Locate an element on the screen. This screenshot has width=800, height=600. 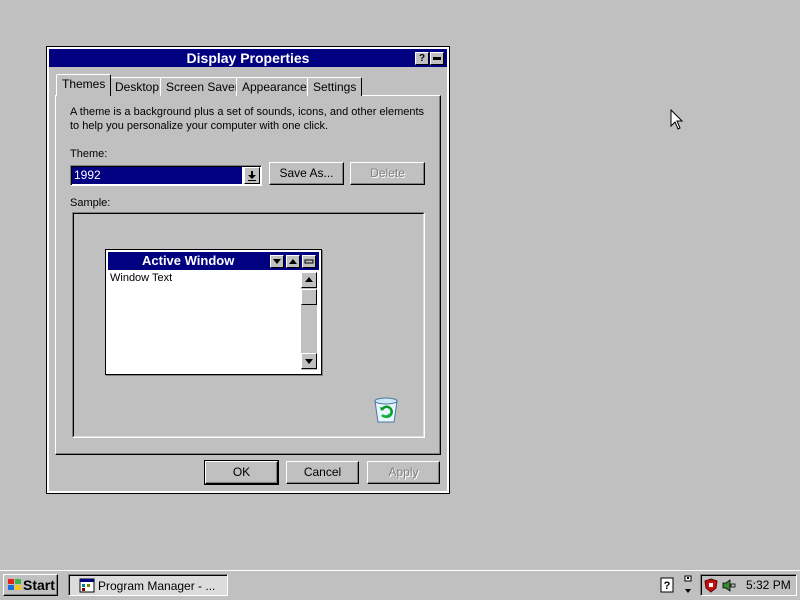
program-manager-icon is located at coordinates (87, 585).